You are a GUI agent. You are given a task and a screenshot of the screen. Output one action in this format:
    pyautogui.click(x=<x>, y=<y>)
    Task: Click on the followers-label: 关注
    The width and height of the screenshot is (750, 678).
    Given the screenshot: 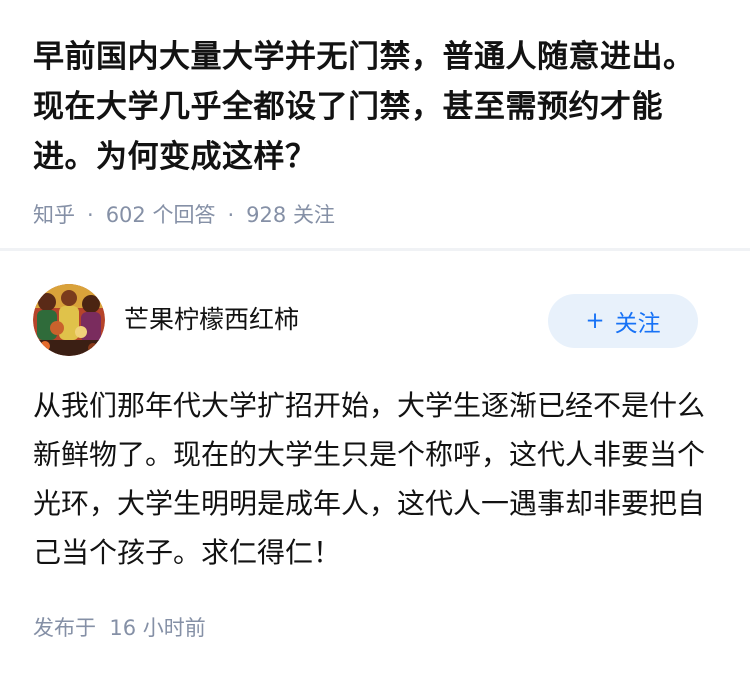 What is the action you would take?
    pyautogui.click(x=314, y=215)
    